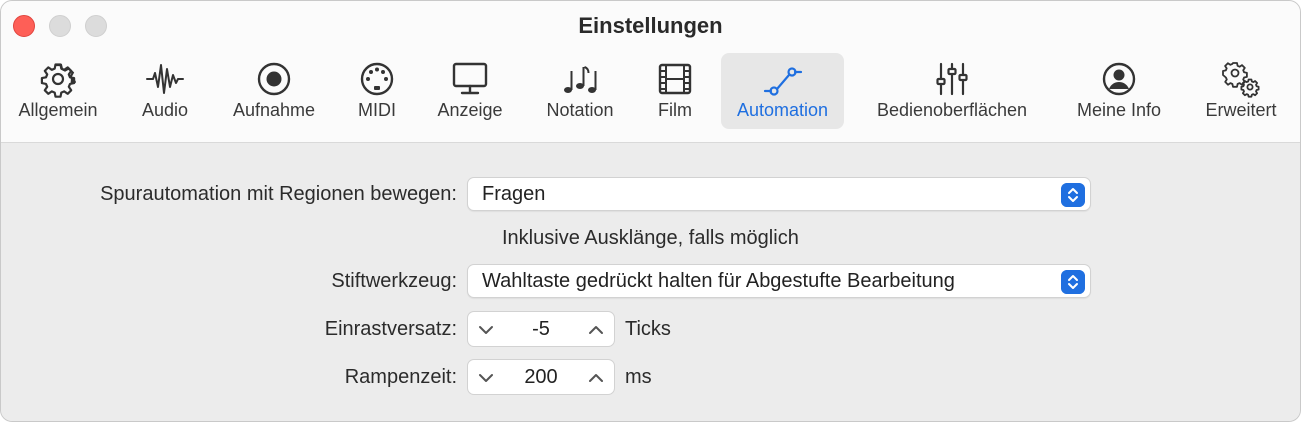 The image size is (1301, 422). Describe the element at coordinates (470, 78) in the screenshot. I see `display-icon` at that location.